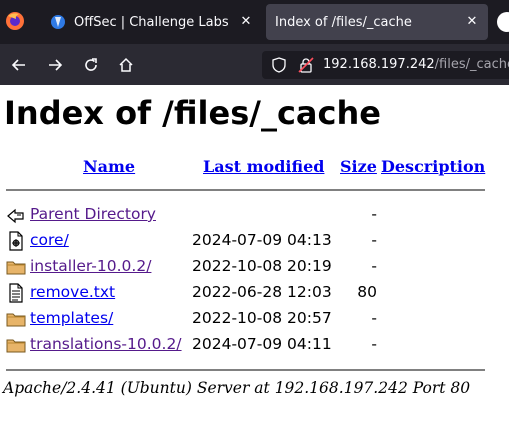 Image resolution: width=509 pixels, height=425 pixels. Describe the element at coordinates (471, 64) in the screenshot. I see `url-path: /files/_cache/` at that location.